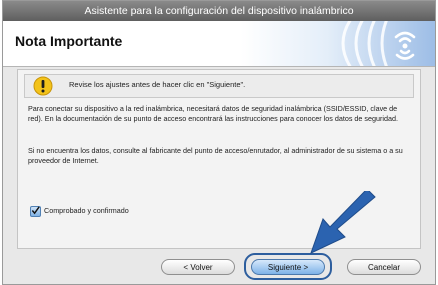 The height and width of the screenshot is (285, 438). What do you see at coordinates (343, 222) in the screenshot?
I see `pointer-arrow-icon` at bounding box center [343, 222].